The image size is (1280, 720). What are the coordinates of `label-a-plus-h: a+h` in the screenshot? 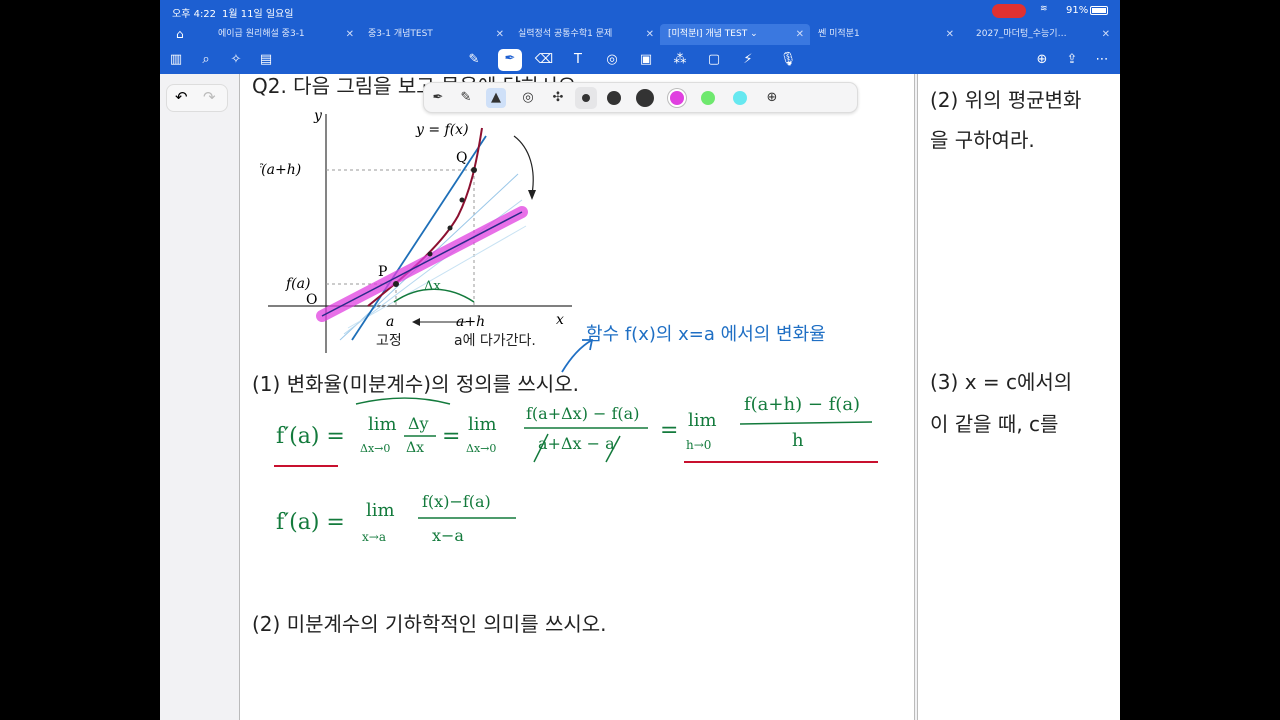 It's located at (470, 322).